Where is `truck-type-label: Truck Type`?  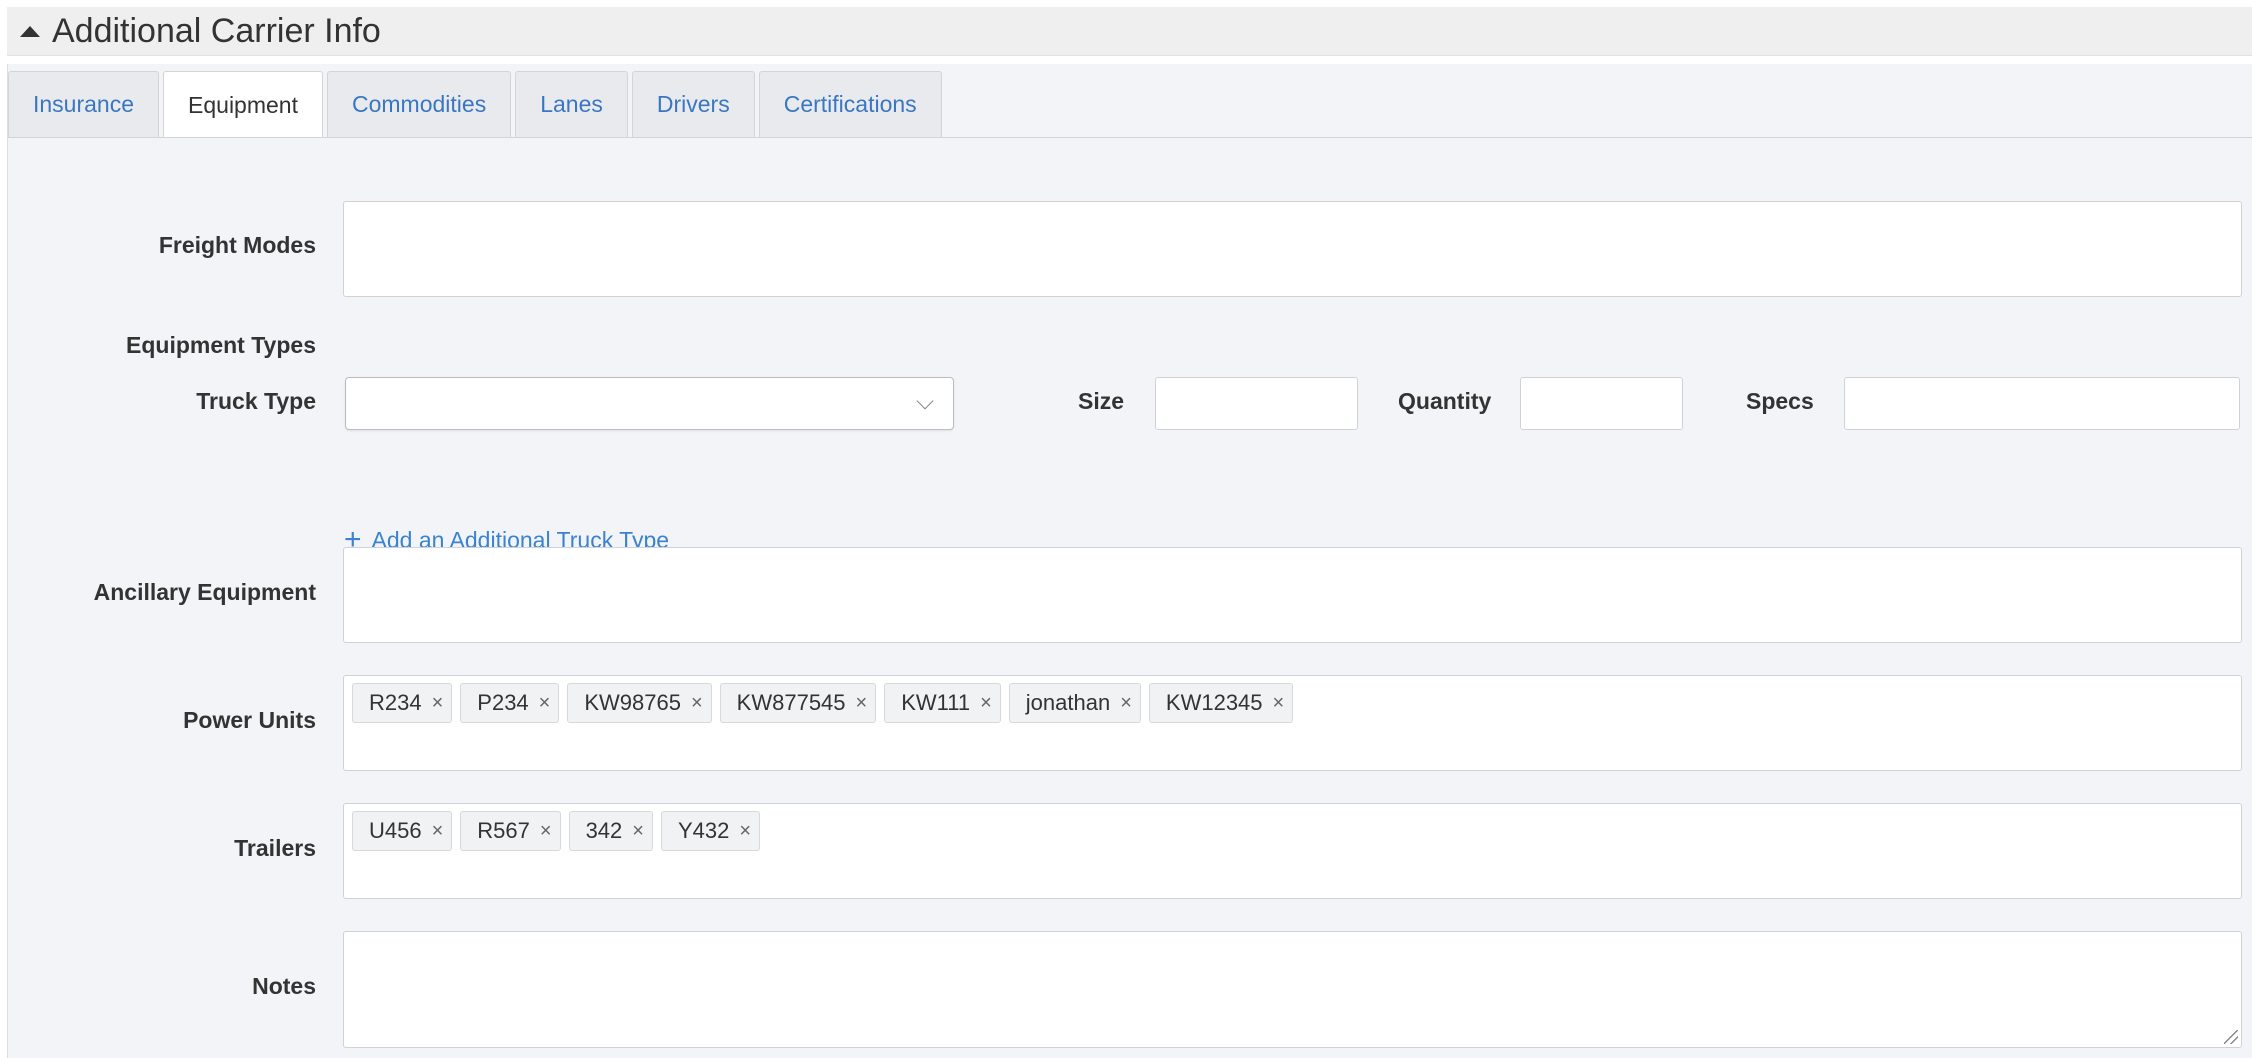
truck-type-label: Truck Type is located at coordinates (256, 401).